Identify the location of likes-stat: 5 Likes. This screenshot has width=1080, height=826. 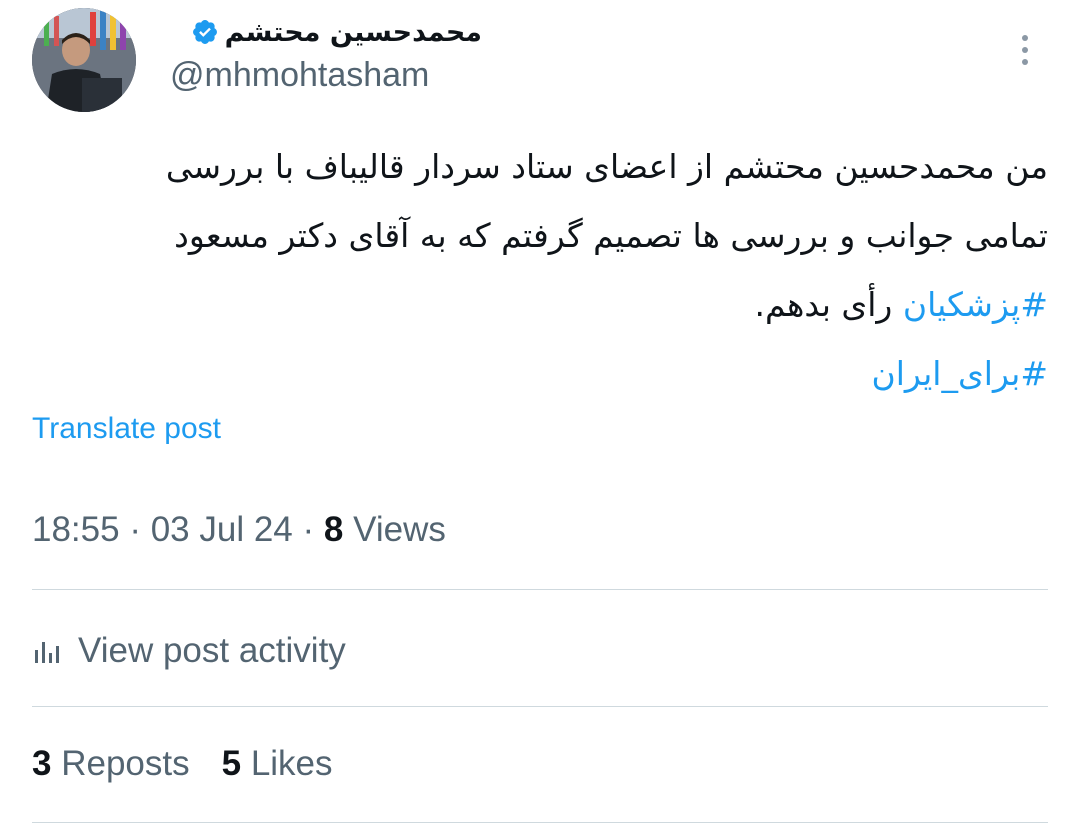
(277, 764).